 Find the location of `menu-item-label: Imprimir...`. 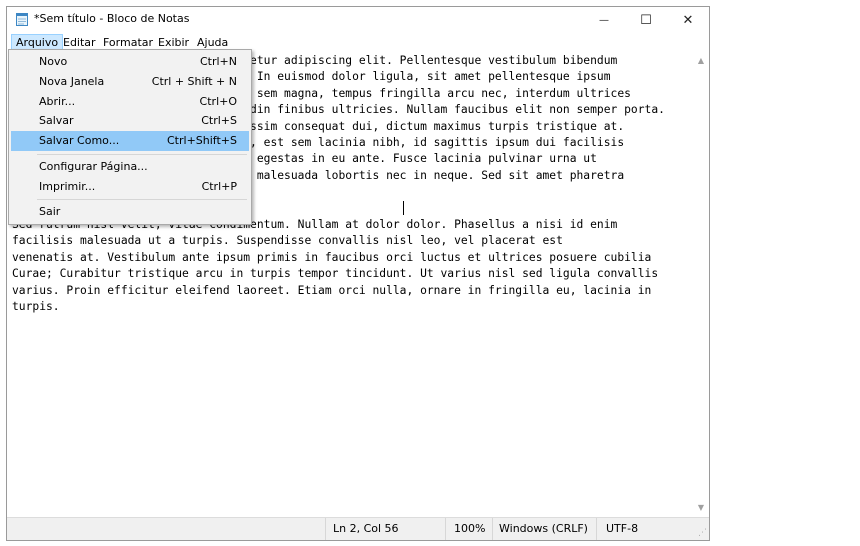

menu-item-label: Imprimir... is located at coordinates (67, 186).